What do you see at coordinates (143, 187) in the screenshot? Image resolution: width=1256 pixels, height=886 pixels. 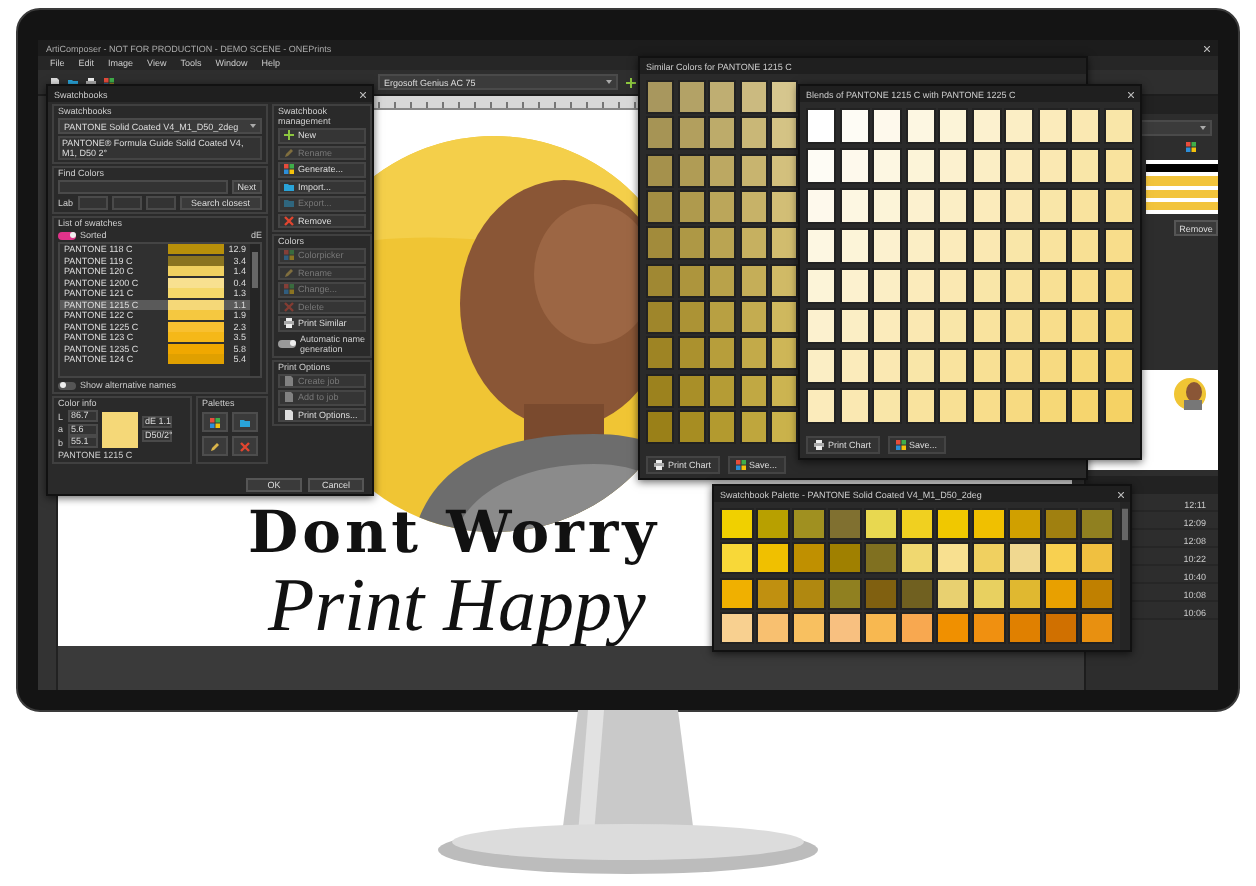 I see `find-field` at bounding box center [143, 187].